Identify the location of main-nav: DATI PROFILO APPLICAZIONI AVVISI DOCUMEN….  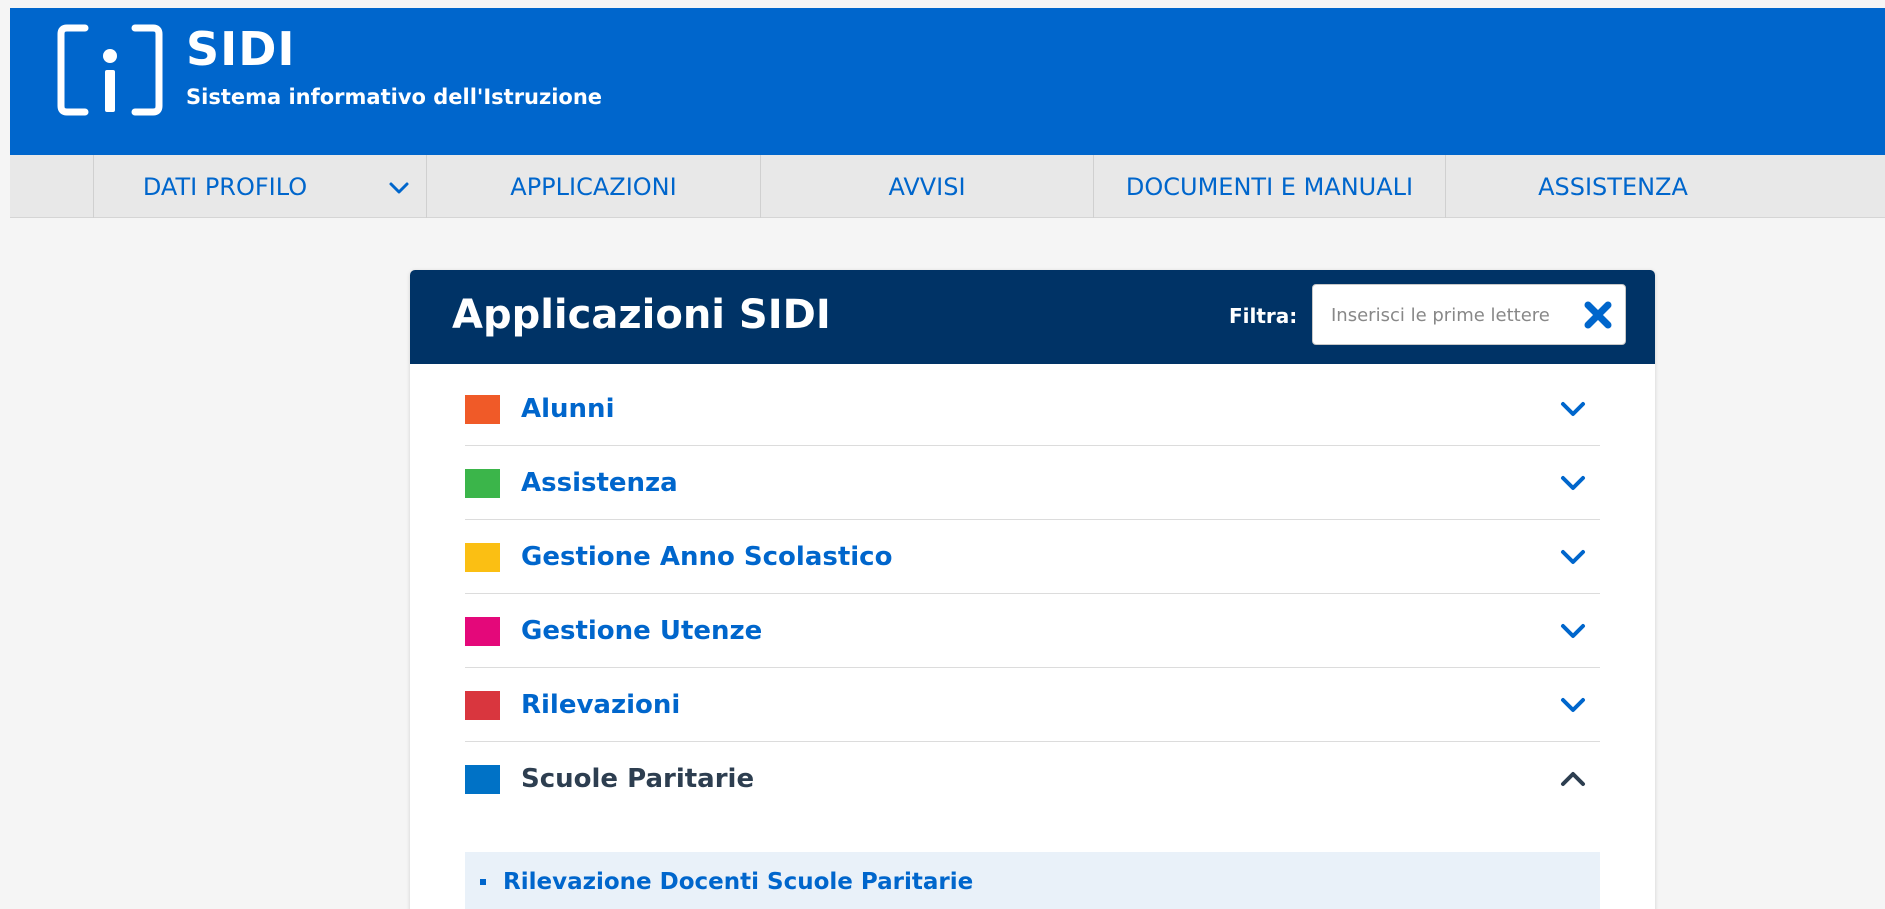
(947, 186).